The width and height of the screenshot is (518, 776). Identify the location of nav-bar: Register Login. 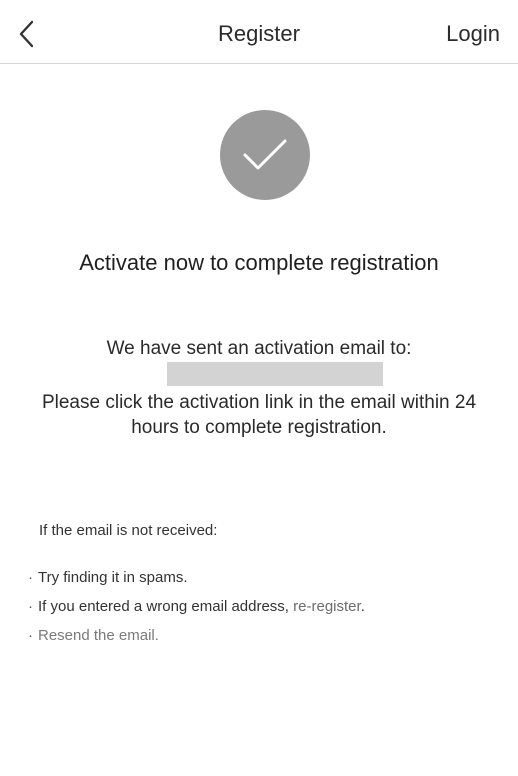
(259, 32).